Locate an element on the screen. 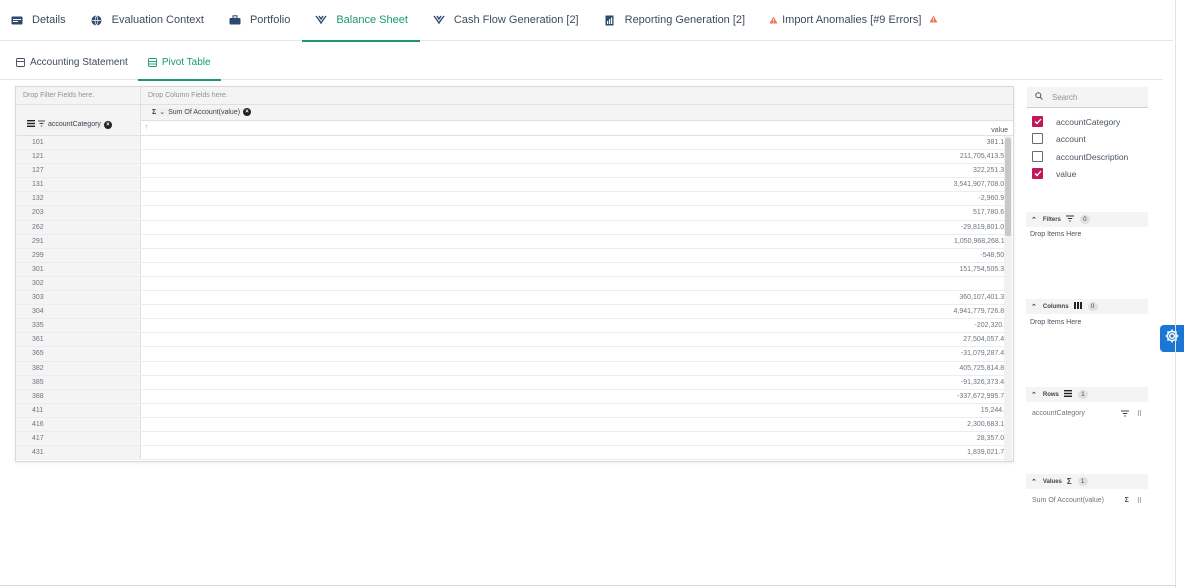 This screenshot has width=1184, height=588. tab-balance-sheet: Balance Sheet is located at coordinates (361, 21).